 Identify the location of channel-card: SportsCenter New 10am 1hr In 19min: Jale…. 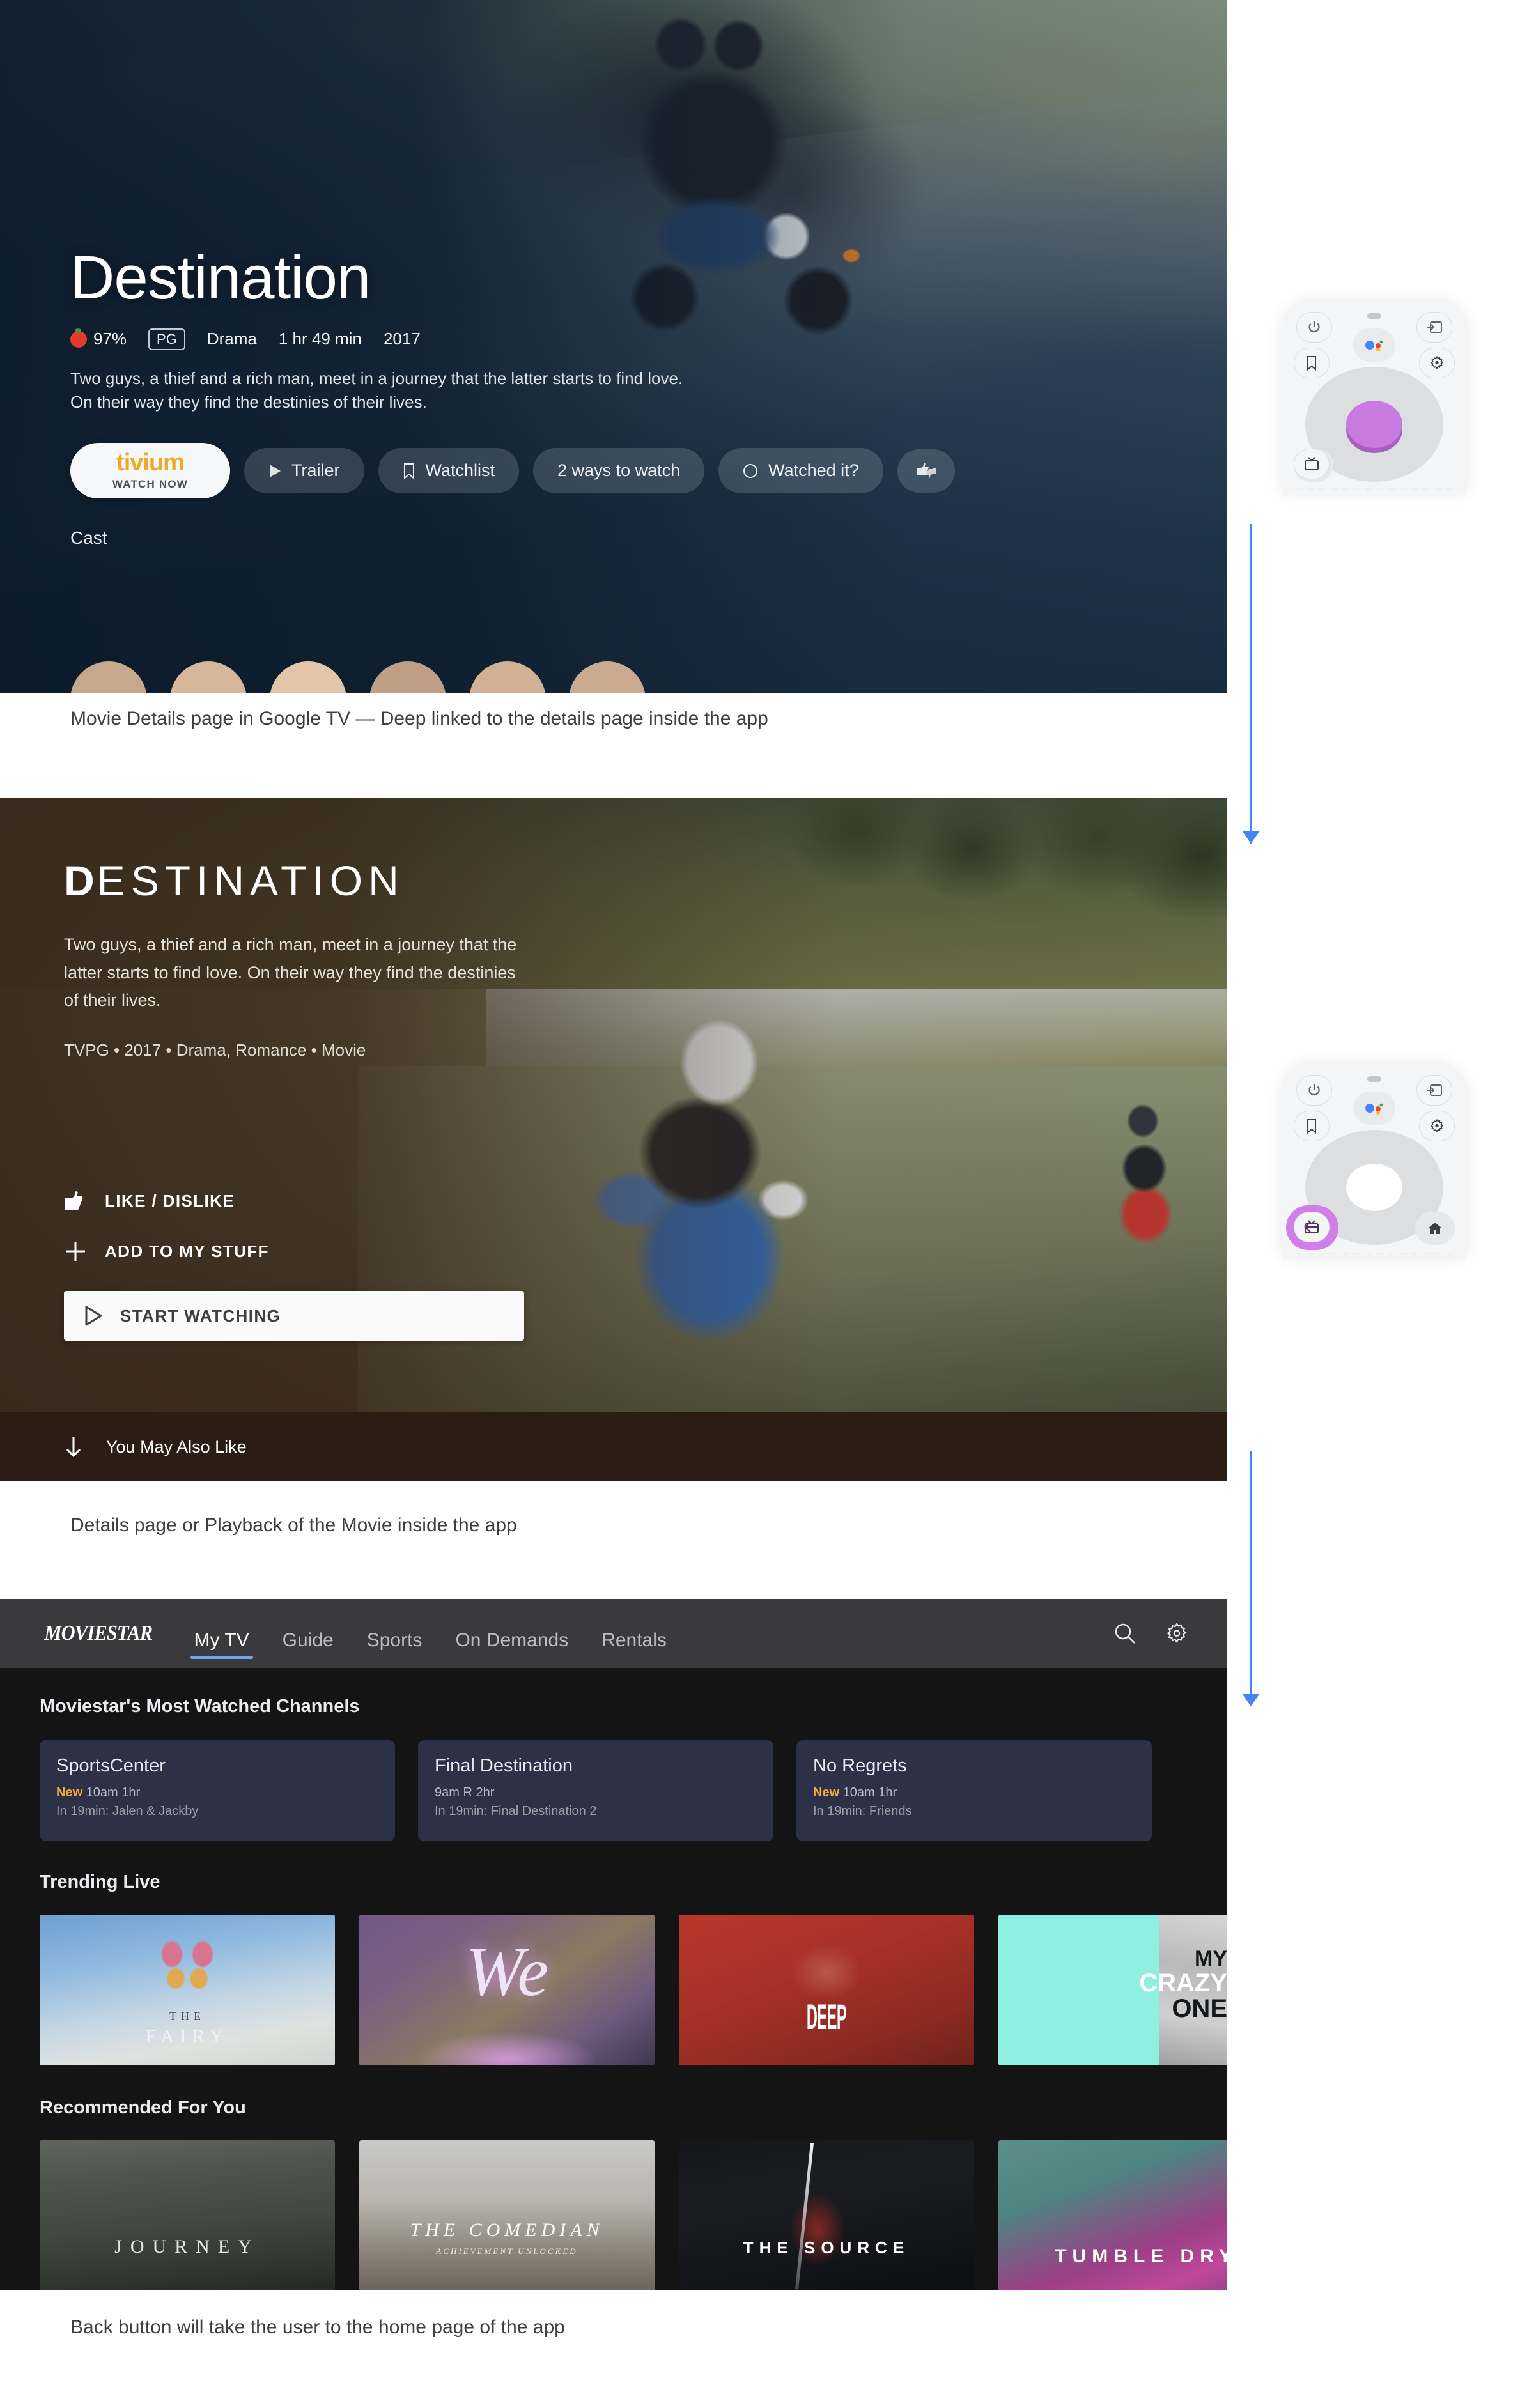
(218, 1790).